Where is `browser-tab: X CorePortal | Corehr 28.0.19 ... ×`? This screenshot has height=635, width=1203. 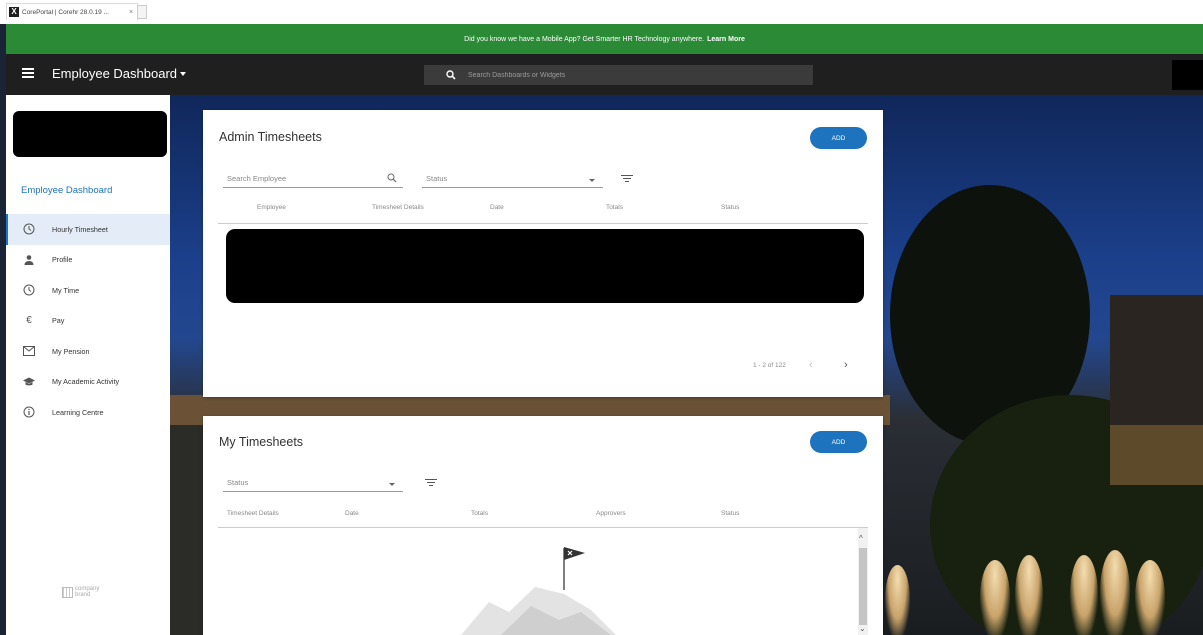 browser-tab: X CorePortal | Corehr 28.0.19 ... × is located at coordinates (72, 11).